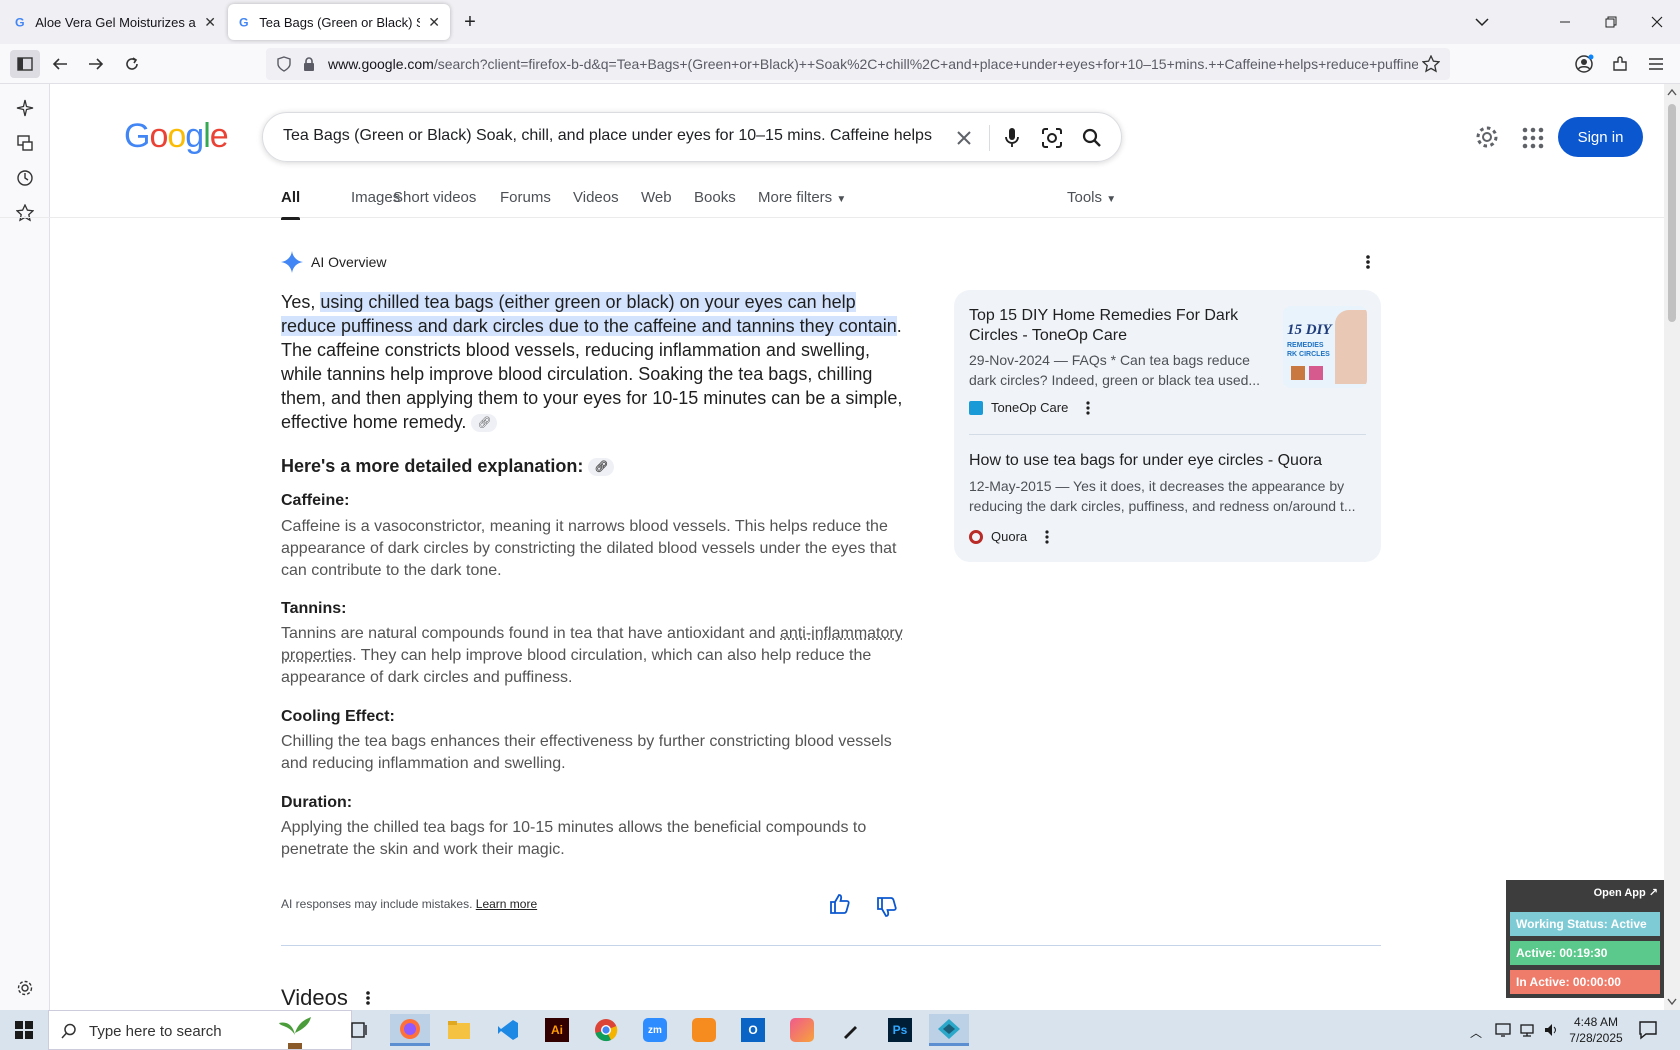  What do you see at coordinates (1371, 263) in the screenshot?
I see `more-options-icon` at bounding box center [1371, 263].